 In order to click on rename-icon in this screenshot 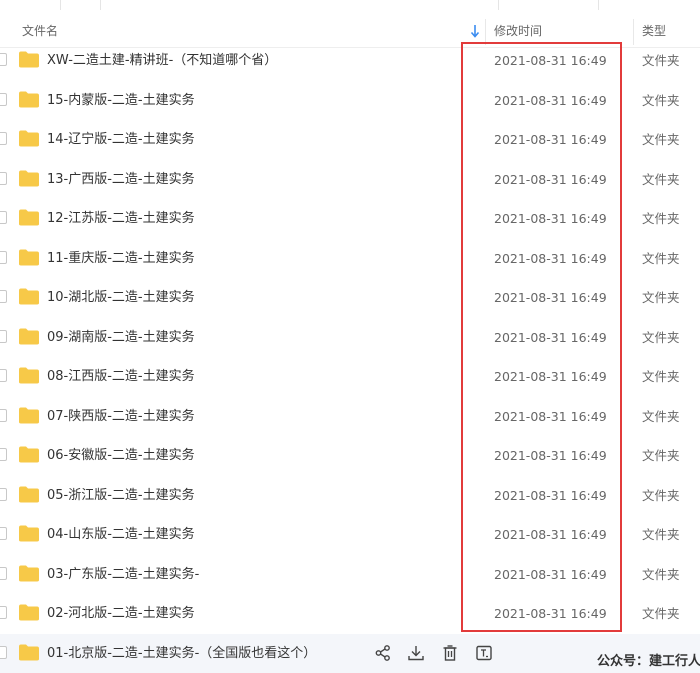, I will do `click(484, 653)`.